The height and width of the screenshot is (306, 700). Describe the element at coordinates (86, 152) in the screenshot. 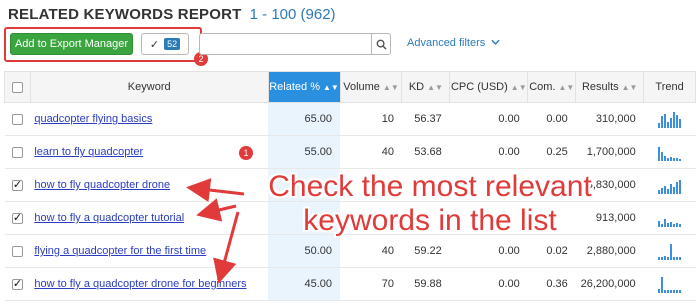

I see `keyword-link: learn to fly quadcopter` at that location.